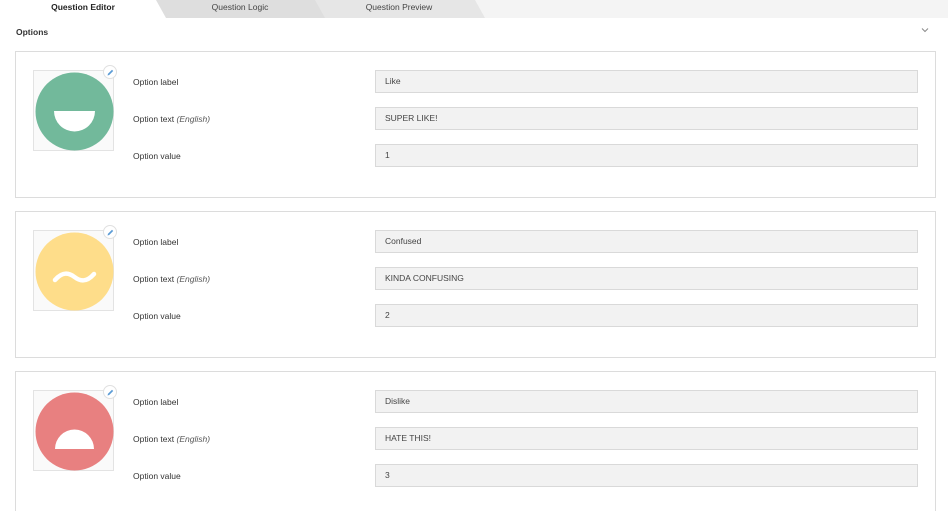 The height and width of the screenshot is (511, 948). I want to click on tab-label: Question Logic, so click(240, 7).